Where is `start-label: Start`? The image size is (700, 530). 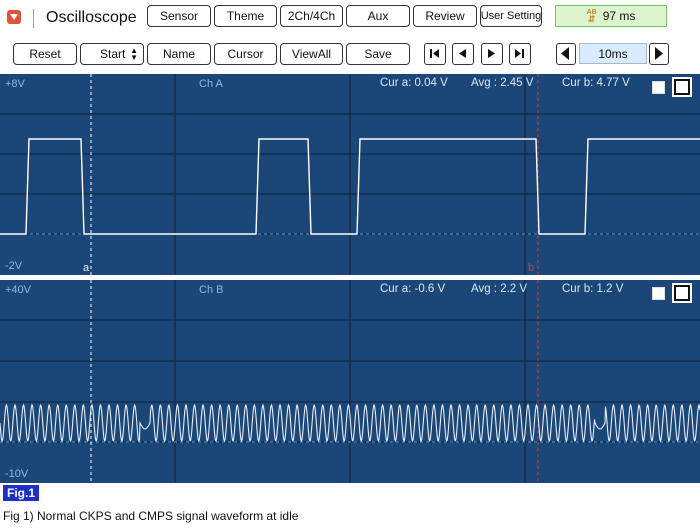
start-label: Start is located at coordinates (113, 54).